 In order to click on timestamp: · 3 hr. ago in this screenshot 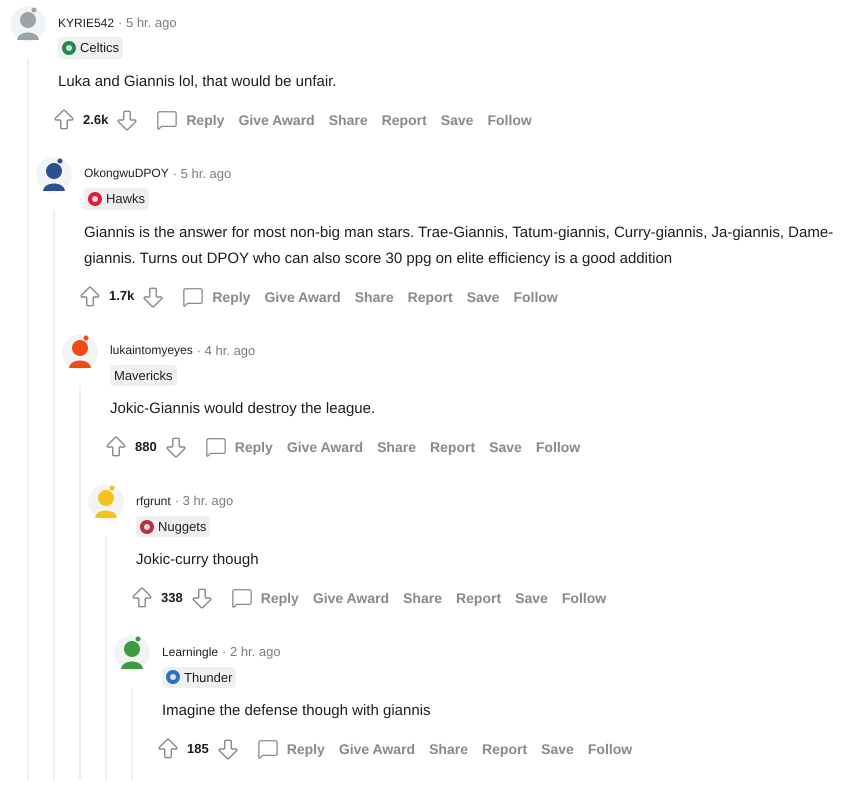, I will do `click(204, 501)`.